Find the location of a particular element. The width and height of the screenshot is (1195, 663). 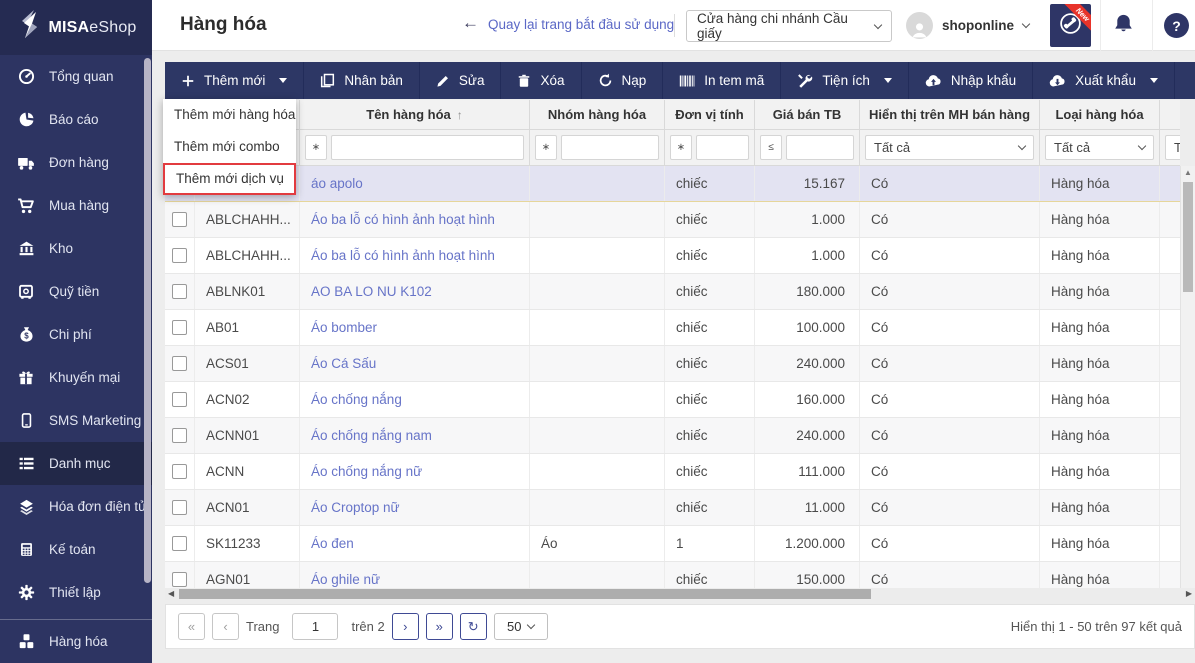

sidebar-item-bao-cao: Báo cáo is located at coordinates (76, 119).